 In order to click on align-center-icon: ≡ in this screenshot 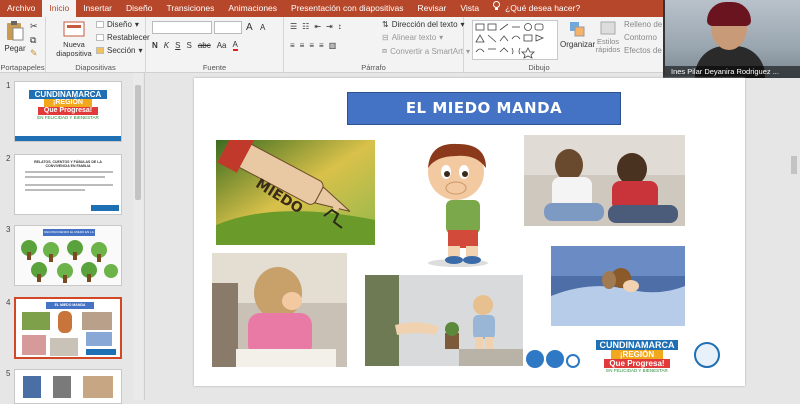, I will do `click(302, 45)`.